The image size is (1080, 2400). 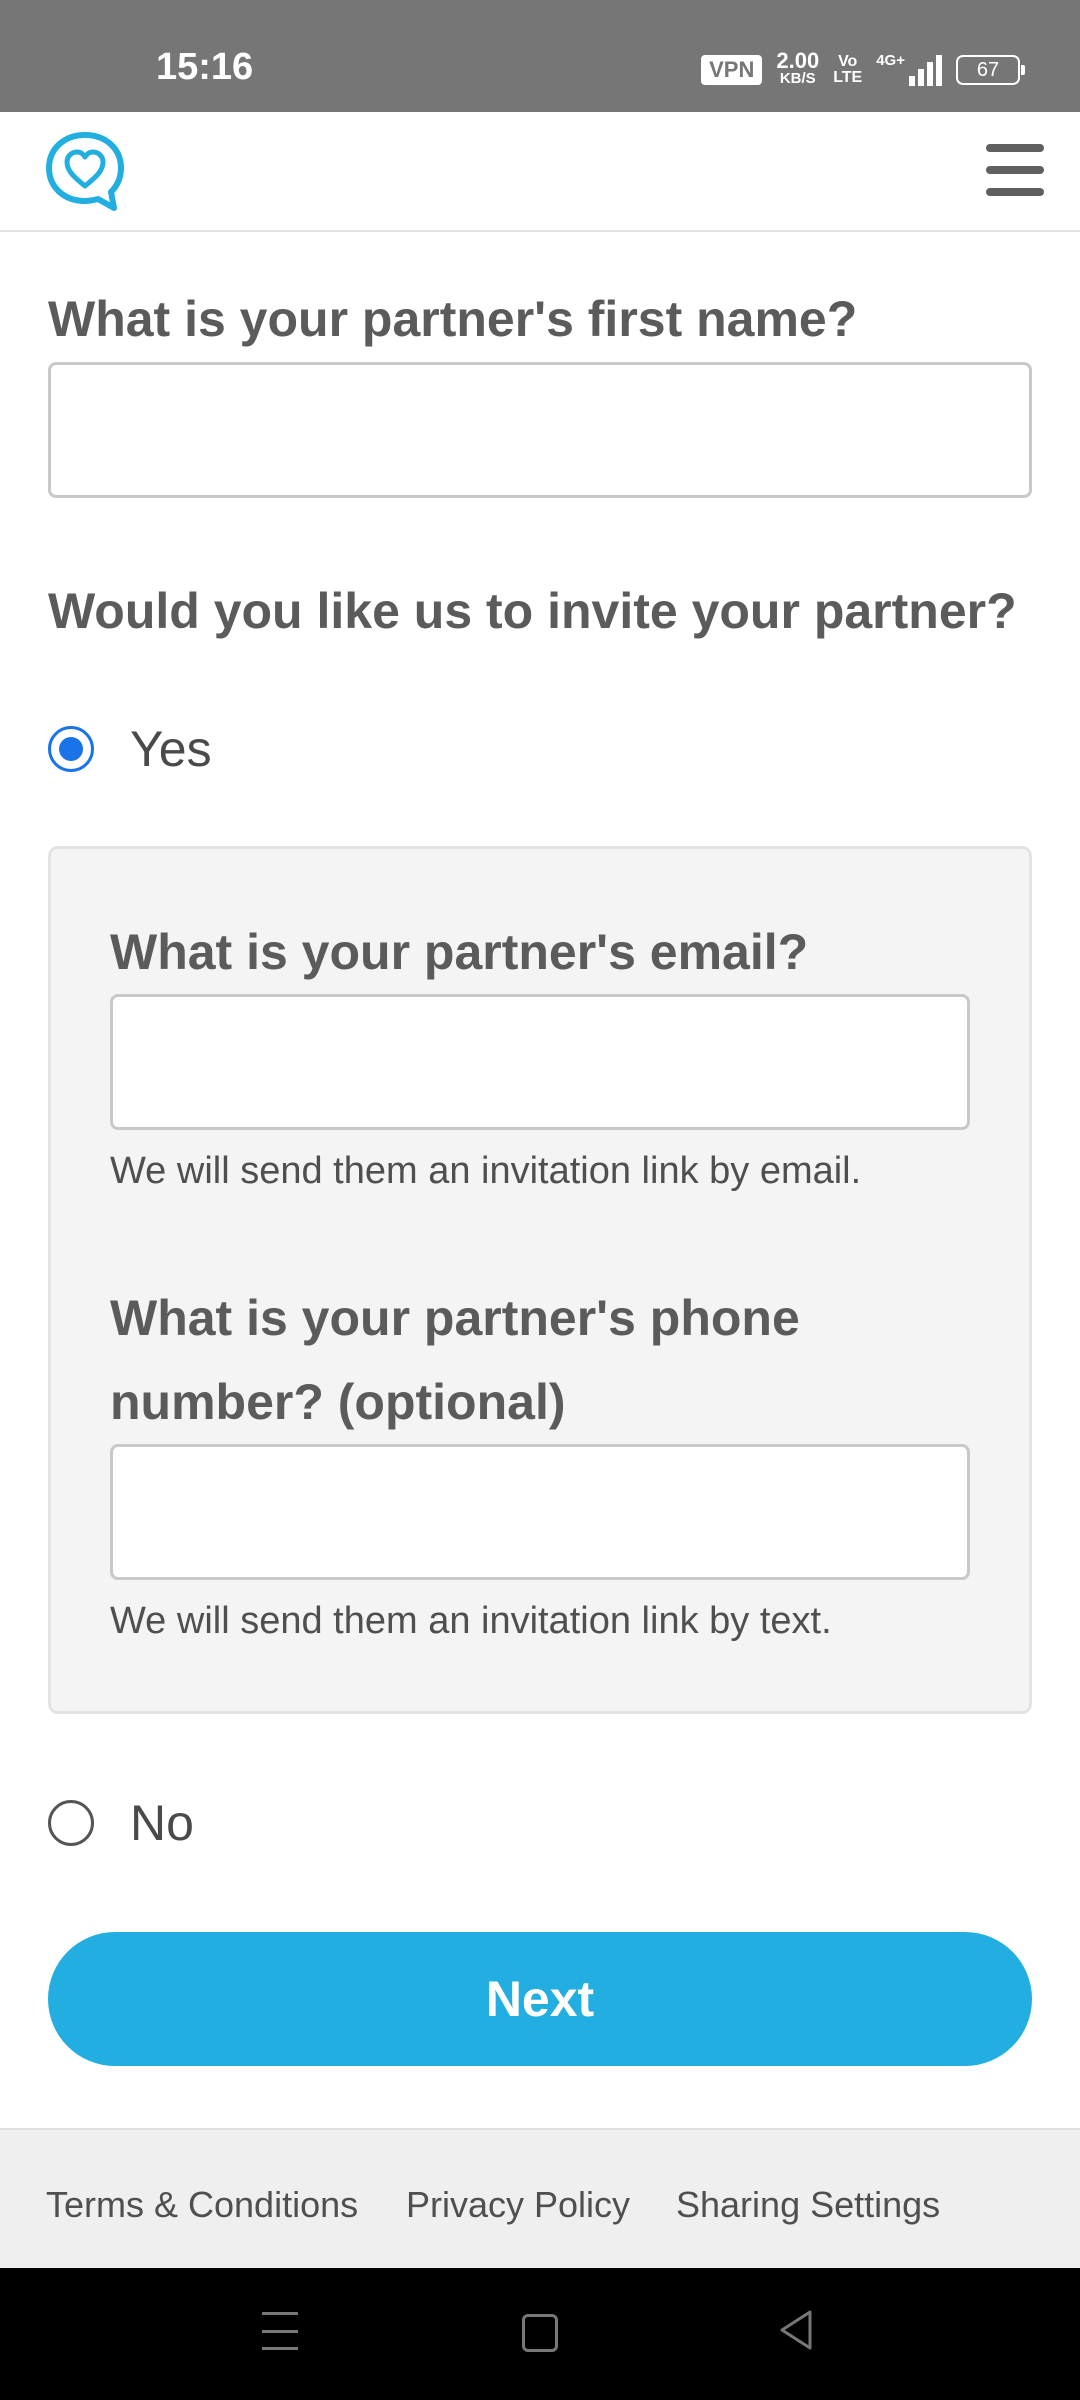 I want to click on battery-level: 67, so click(x=988, y=69).